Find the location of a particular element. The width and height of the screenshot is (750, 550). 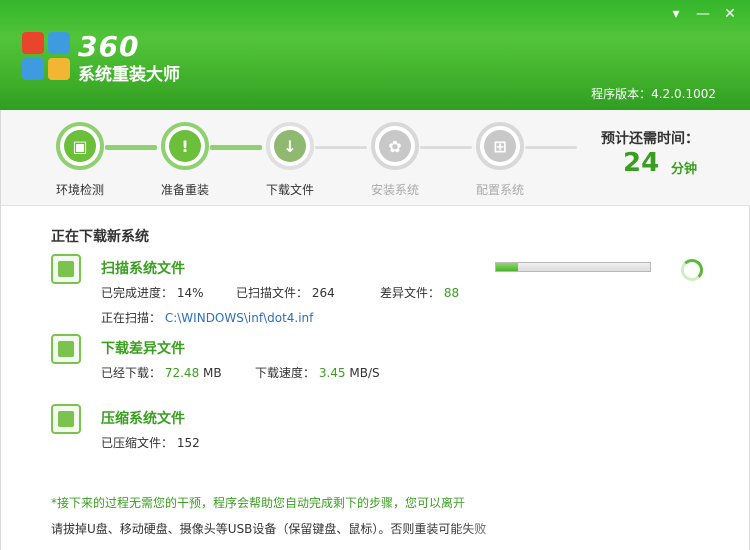

document-alert-icon: ! is located at coordinates (185, 146).